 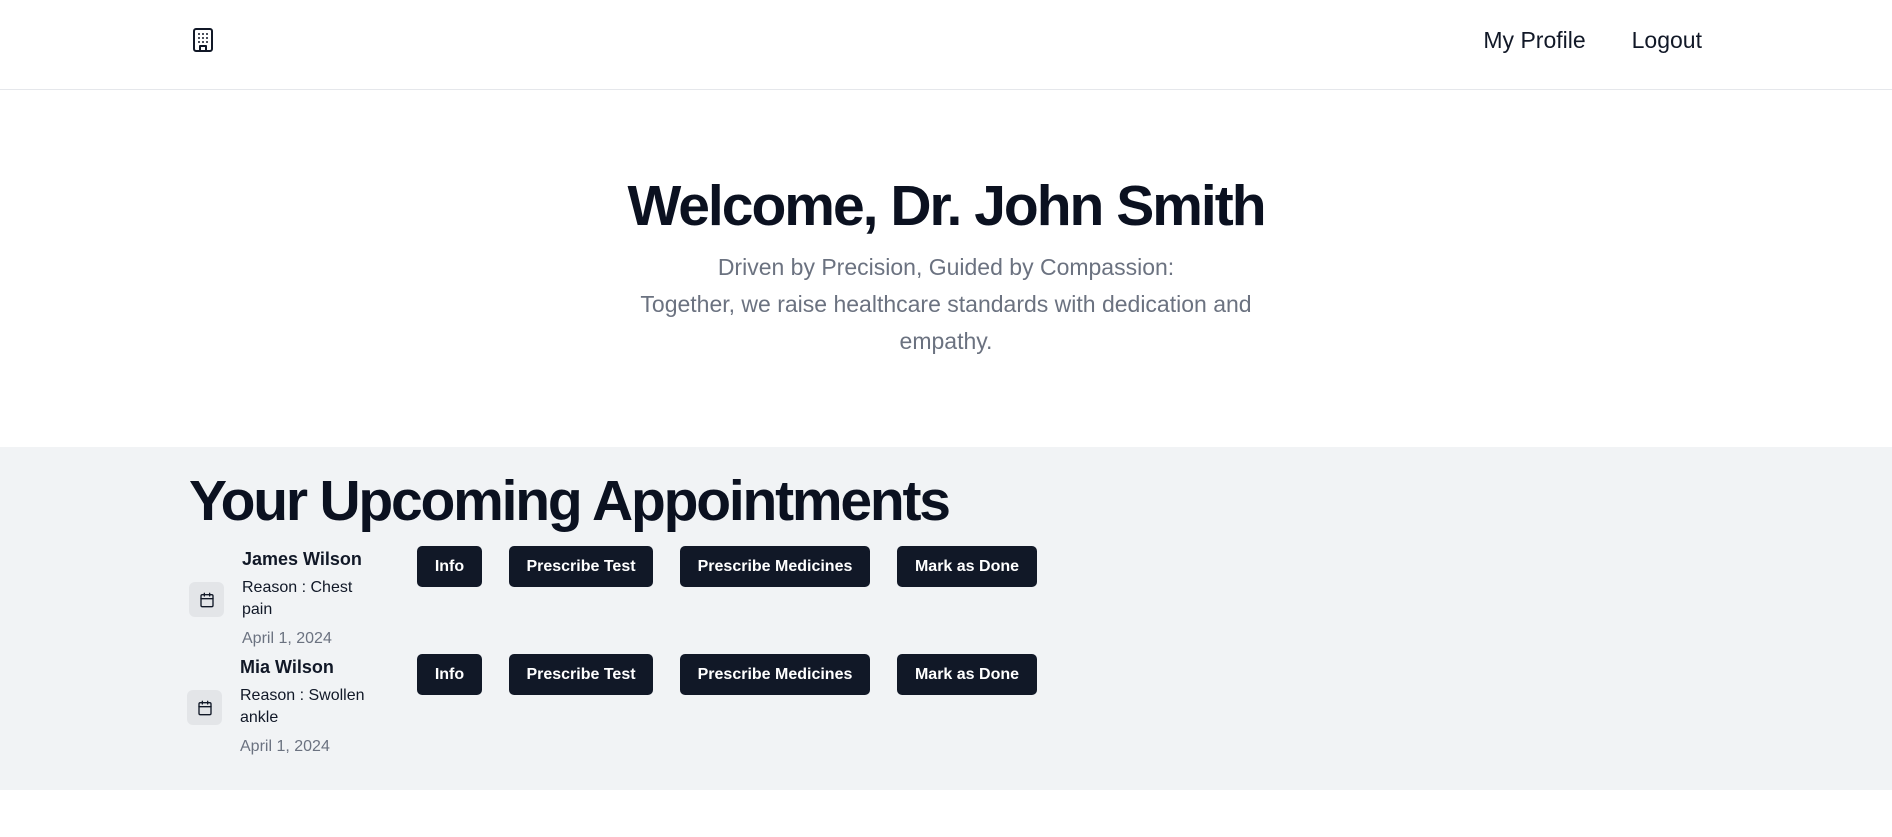 What do you see at coordinates (297, 598) in the screenshot?
I see `appointment-reason: Reason : Chest pain` at bounding box center [297, 598].